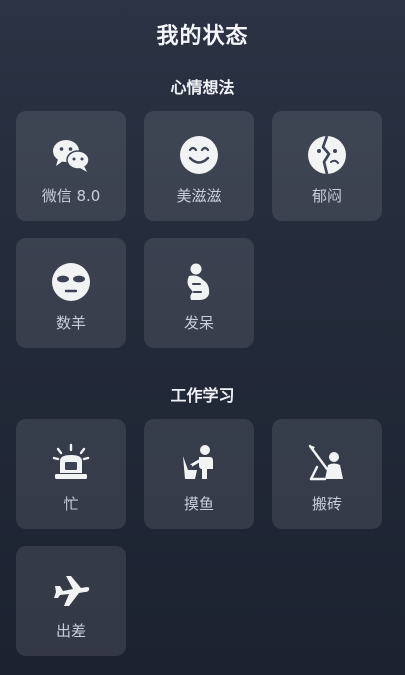 This screenshot has height=675, width=405. I want to click on sitting-person-icon, so click(199, 463).